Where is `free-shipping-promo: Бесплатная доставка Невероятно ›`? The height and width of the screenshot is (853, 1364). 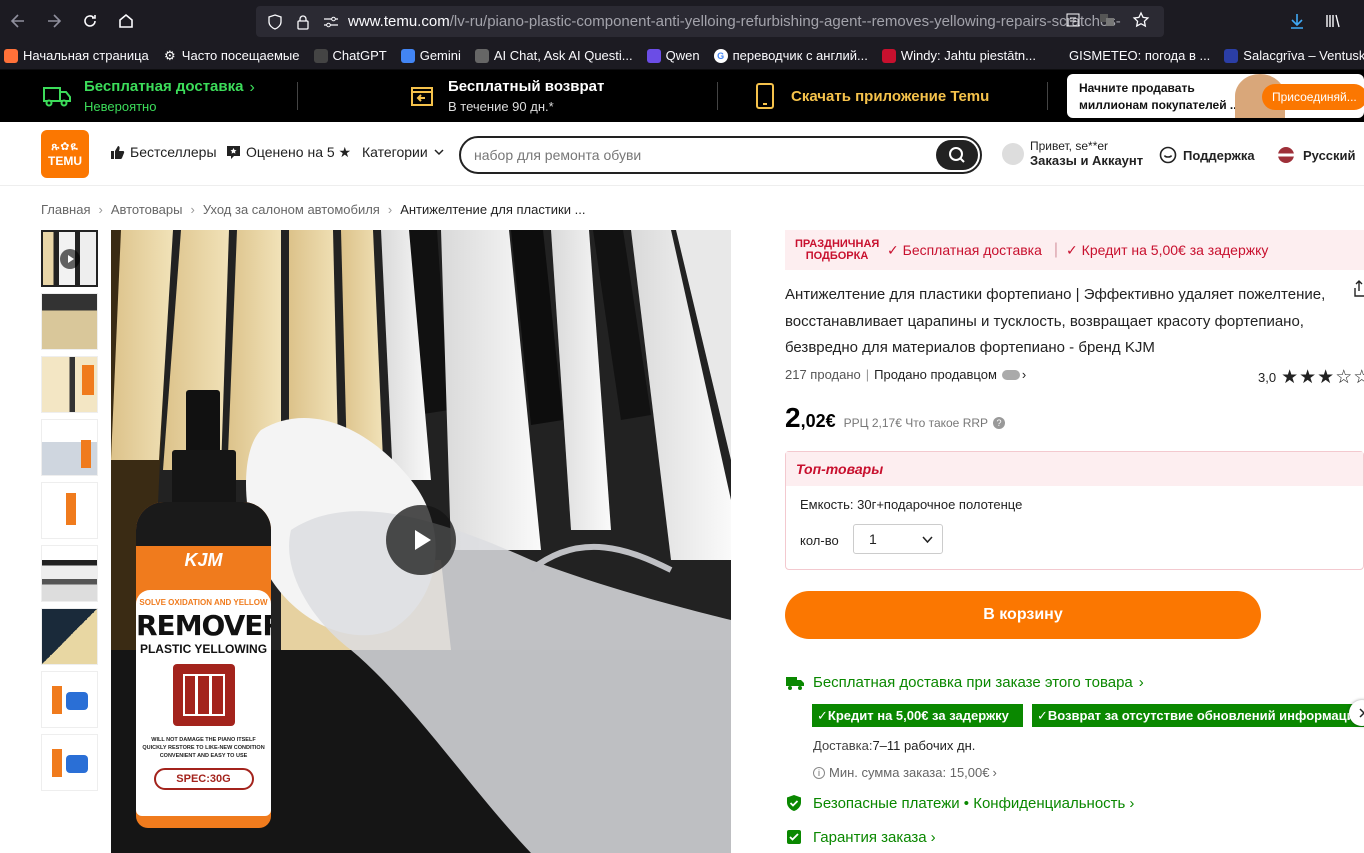
free-shipping-promo: Бесплатная доставка Невероятно › is located at coordinates (148, 96).